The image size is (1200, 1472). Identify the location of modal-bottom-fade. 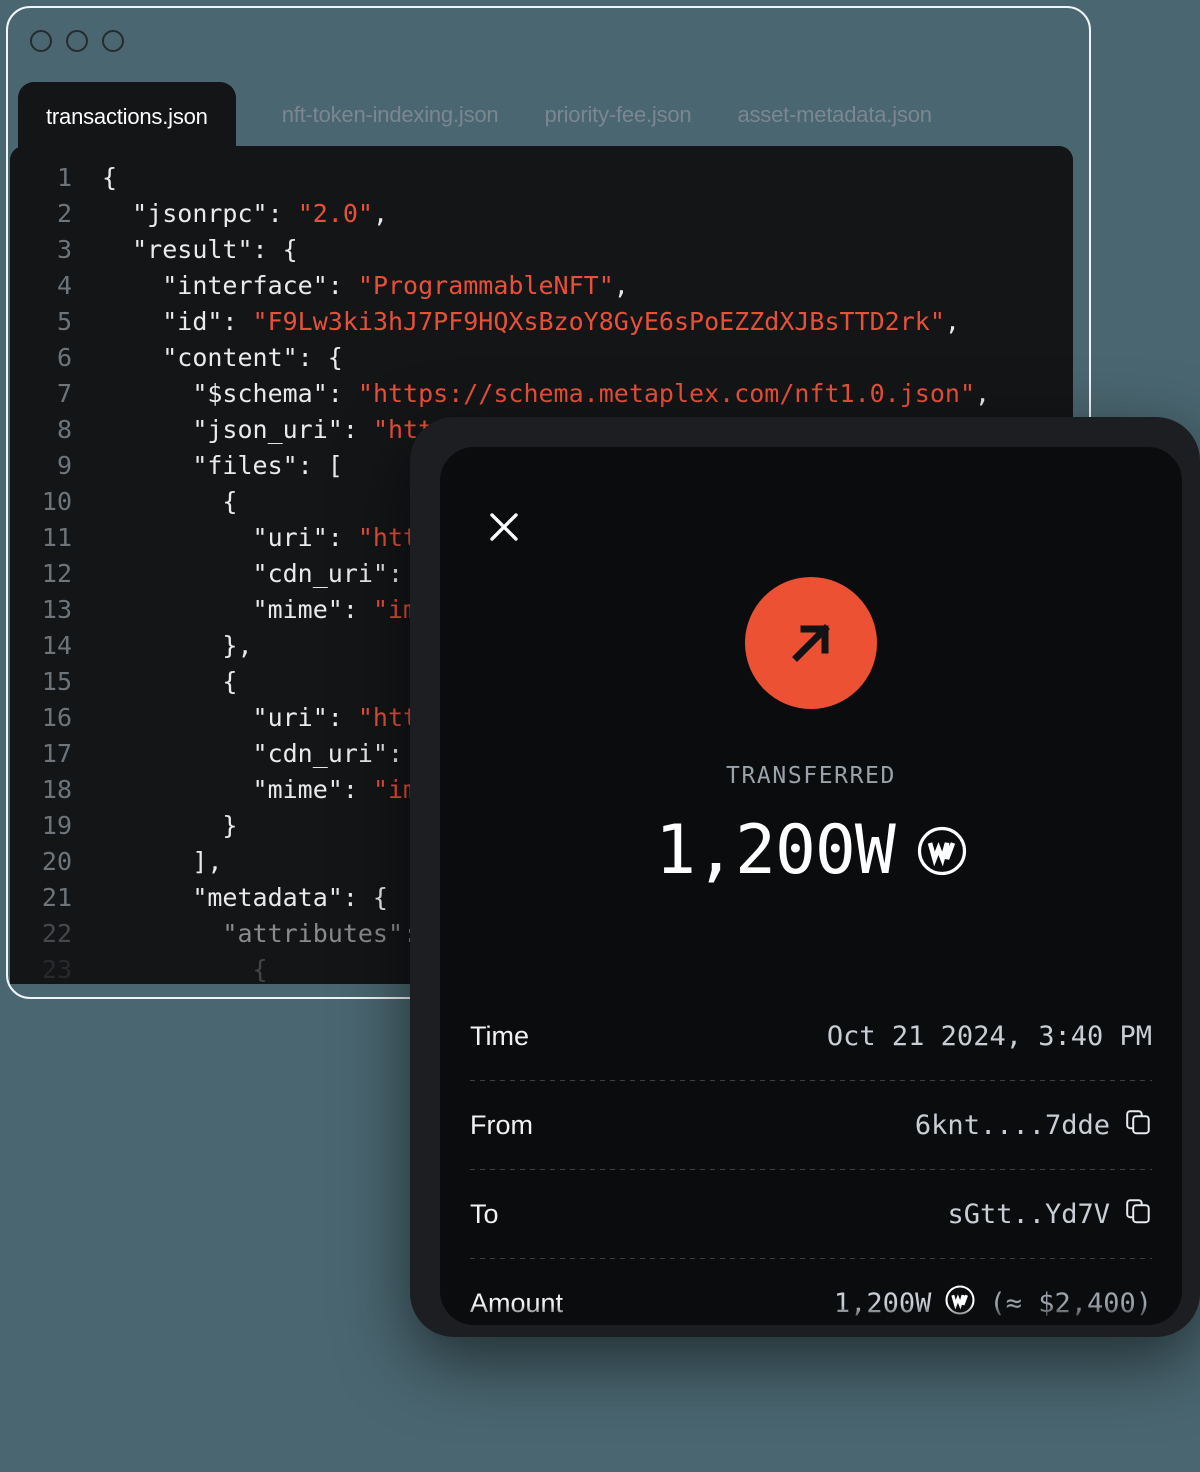
(811, 1315).